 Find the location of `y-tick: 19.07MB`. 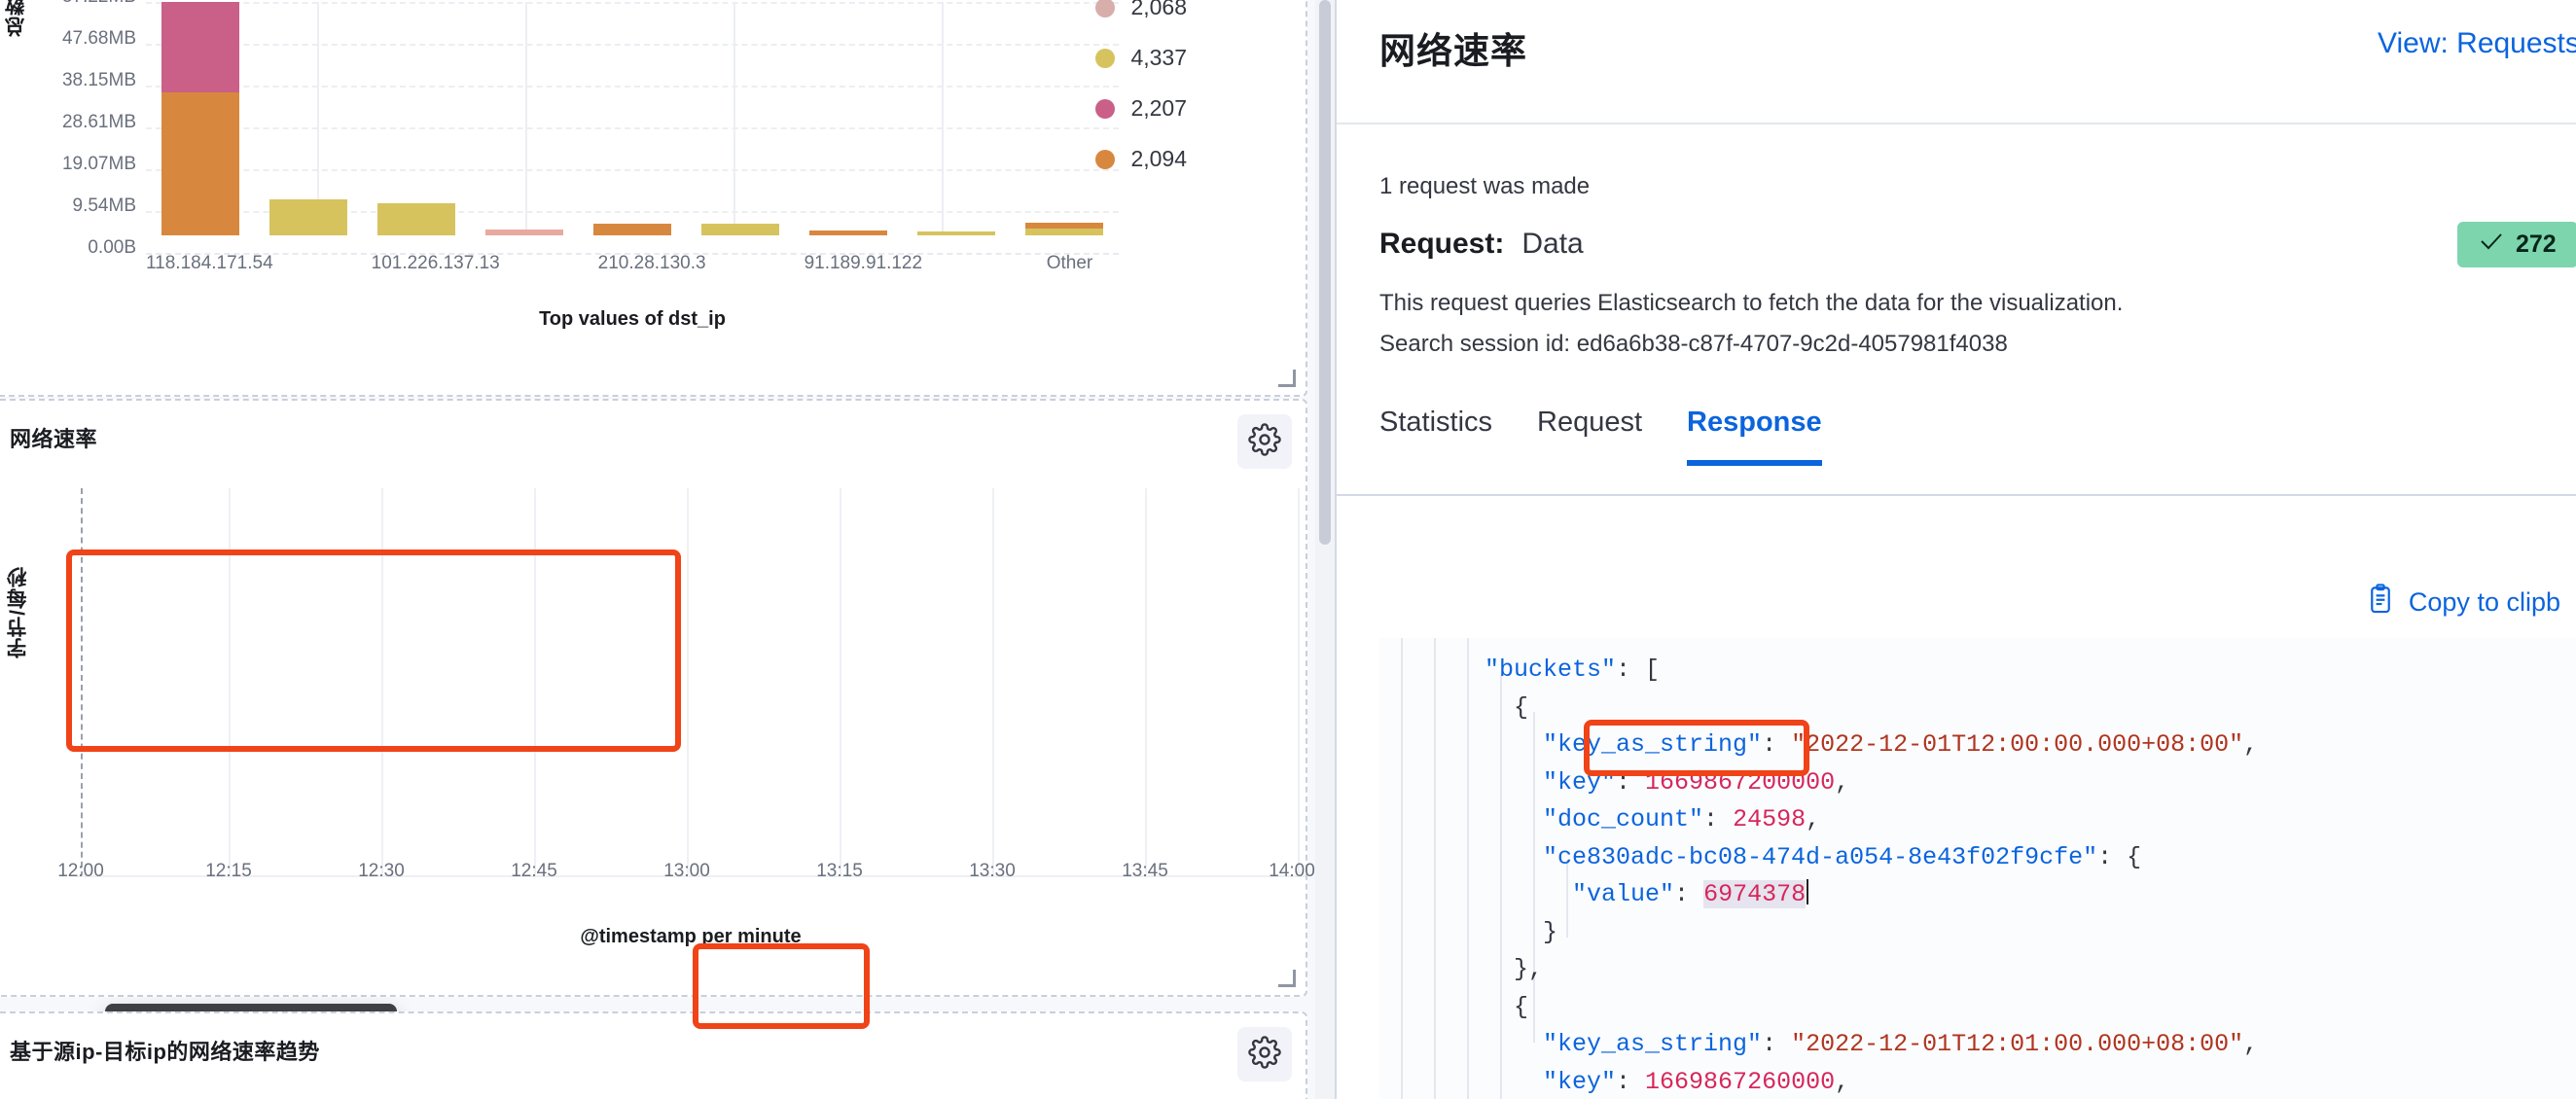

y-tick: 19.07MB is located at coordinates (98, 164).